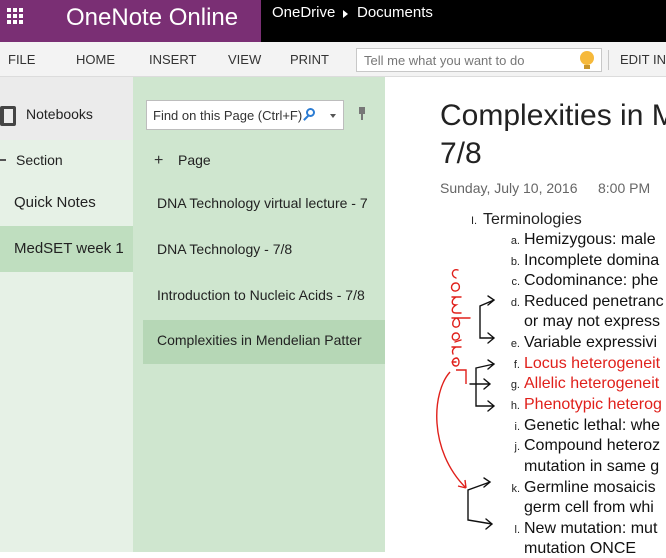 This screenshot has height=558, width=666. I want to click on ink-red-bracket, so click(461, 376).